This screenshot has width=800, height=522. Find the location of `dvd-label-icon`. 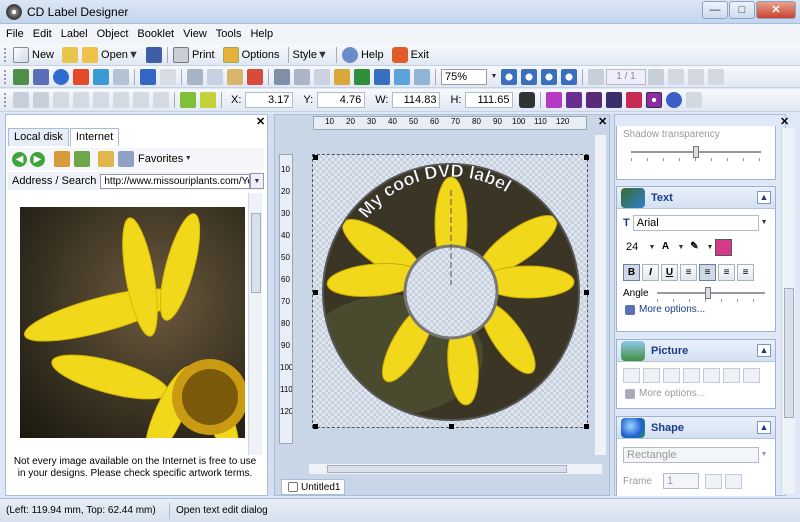

dvd-label-icon is located at coordinates (674, 100).